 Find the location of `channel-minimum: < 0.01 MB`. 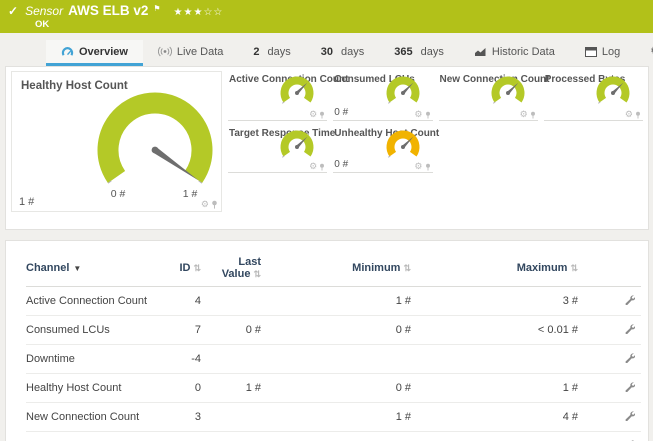

channel-minimum: < 0.01 MB is located at coordinates (336, 436).